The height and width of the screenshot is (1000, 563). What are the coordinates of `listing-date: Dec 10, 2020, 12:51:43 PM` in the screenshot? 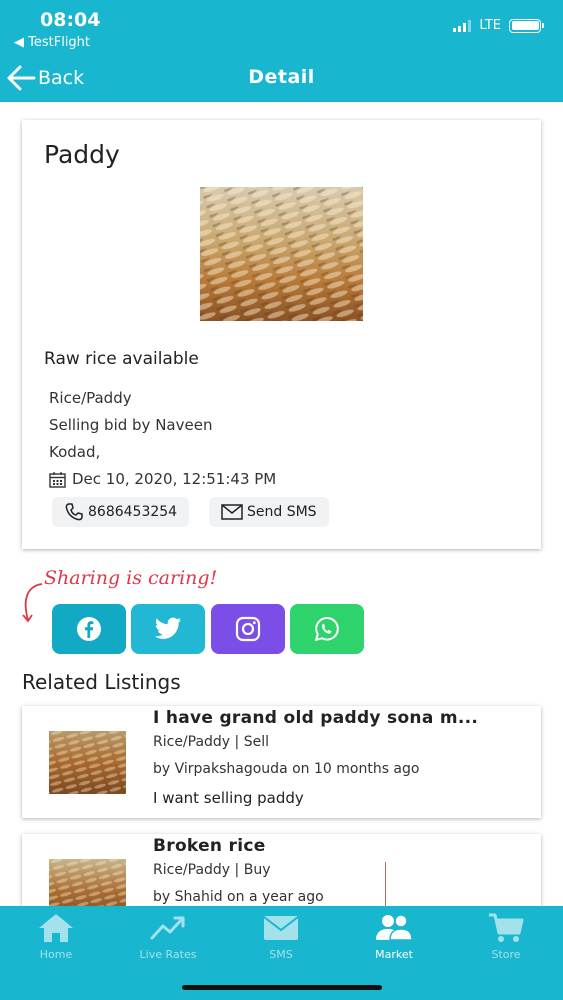 It's located at (174, 479).